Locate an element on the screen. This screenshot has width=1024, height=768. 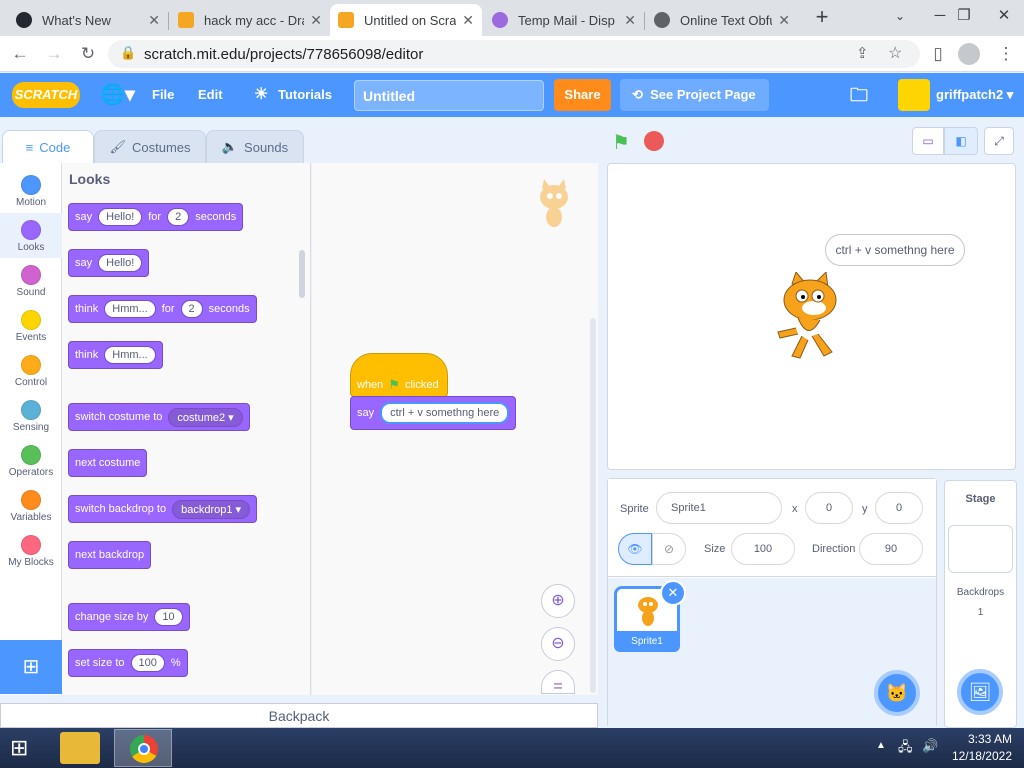
bookmark-star-icon: ☆ is located at coordinates (895, 53).